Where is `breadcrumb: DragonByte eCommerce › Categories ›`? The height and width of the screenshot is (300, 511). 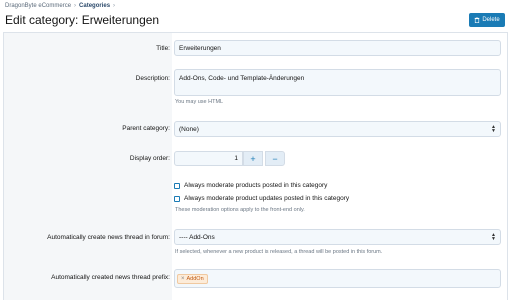
breadcrumb: DragonByte eCommerce › Categories › is located at coordinates (60, 6).